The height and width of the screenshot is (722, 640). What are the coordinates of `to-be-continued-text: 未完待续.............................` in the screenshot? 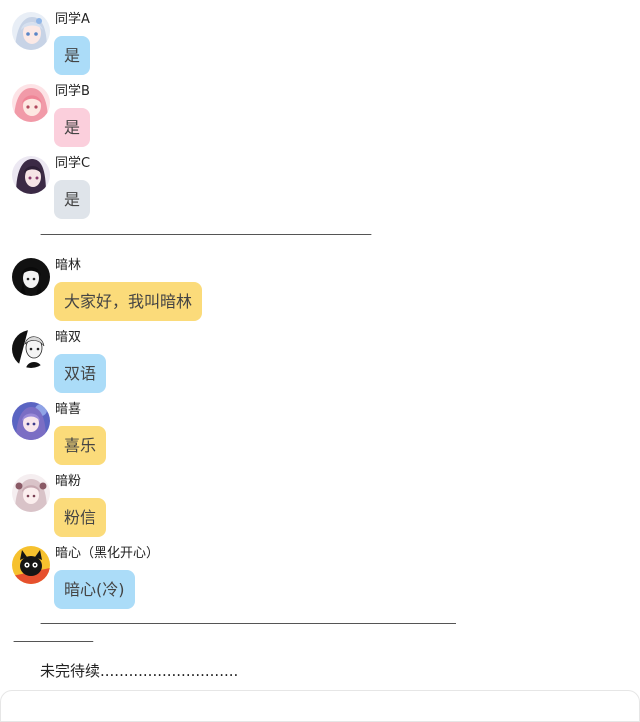 It's located at (139, 671).